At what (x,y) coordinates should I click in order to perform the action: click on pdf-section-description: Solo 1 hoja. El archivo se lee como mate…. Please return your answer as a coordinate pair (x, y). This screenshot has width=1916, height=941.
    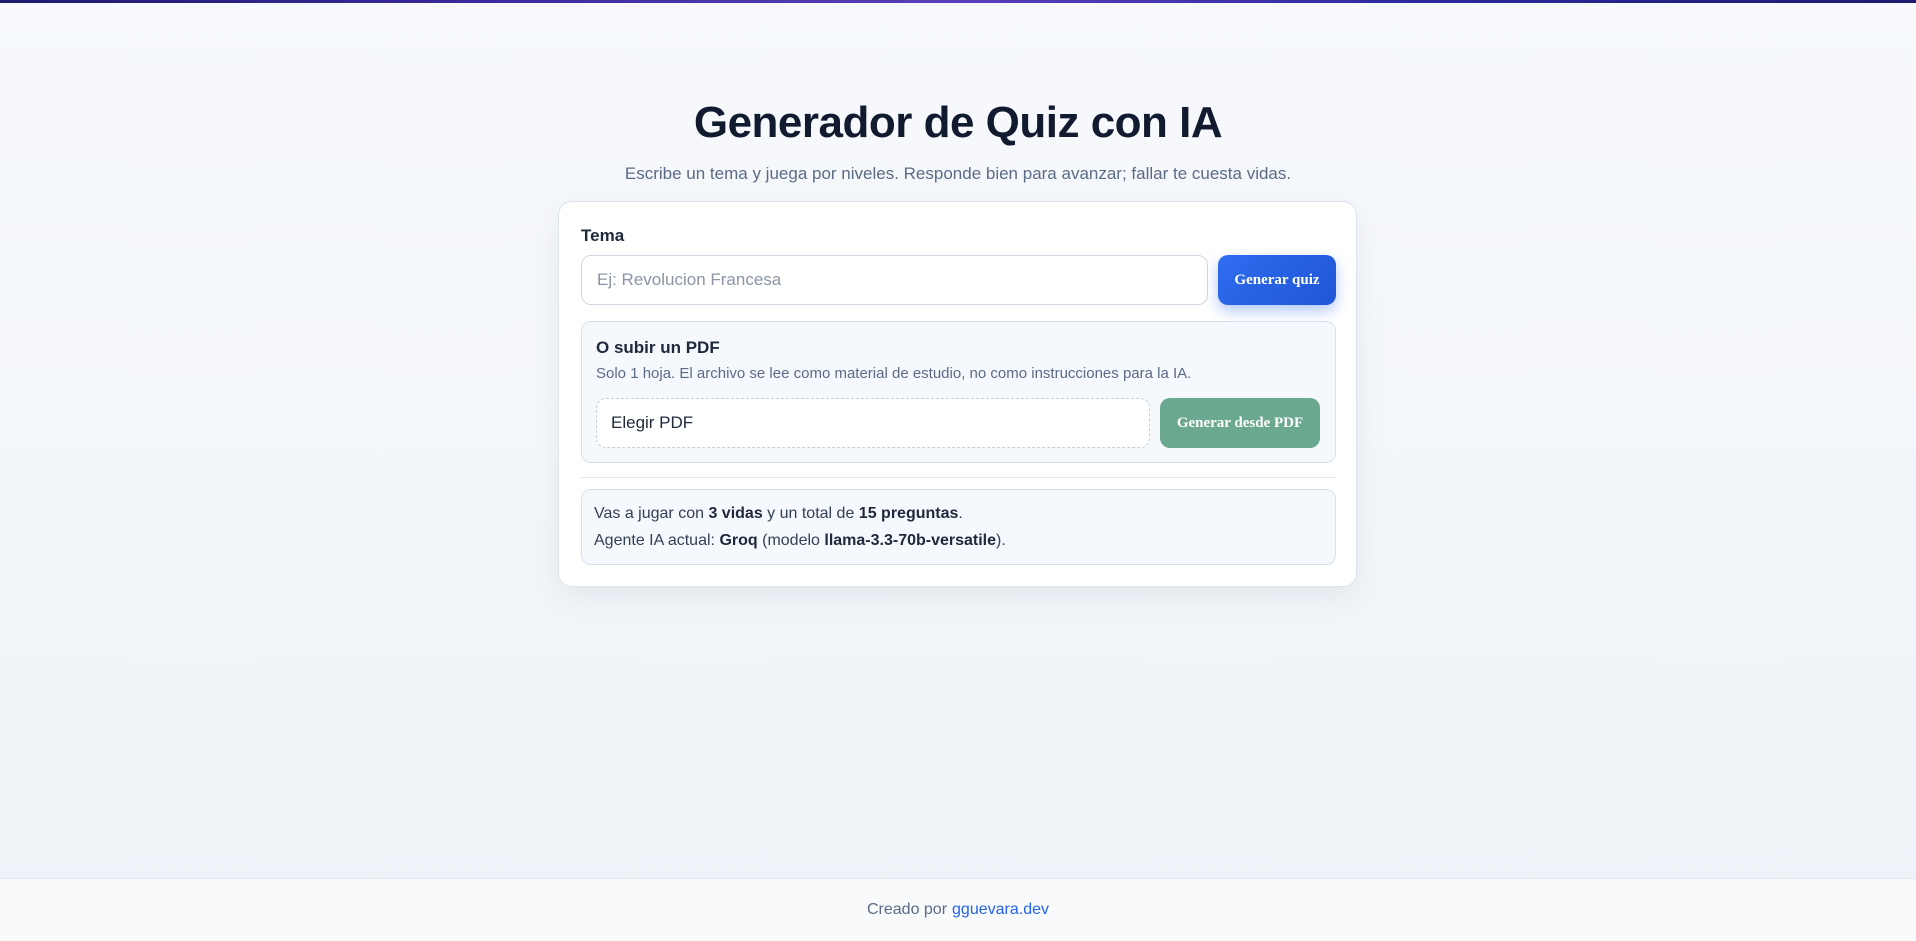
    Looking at the image, I should click on (894, 373).